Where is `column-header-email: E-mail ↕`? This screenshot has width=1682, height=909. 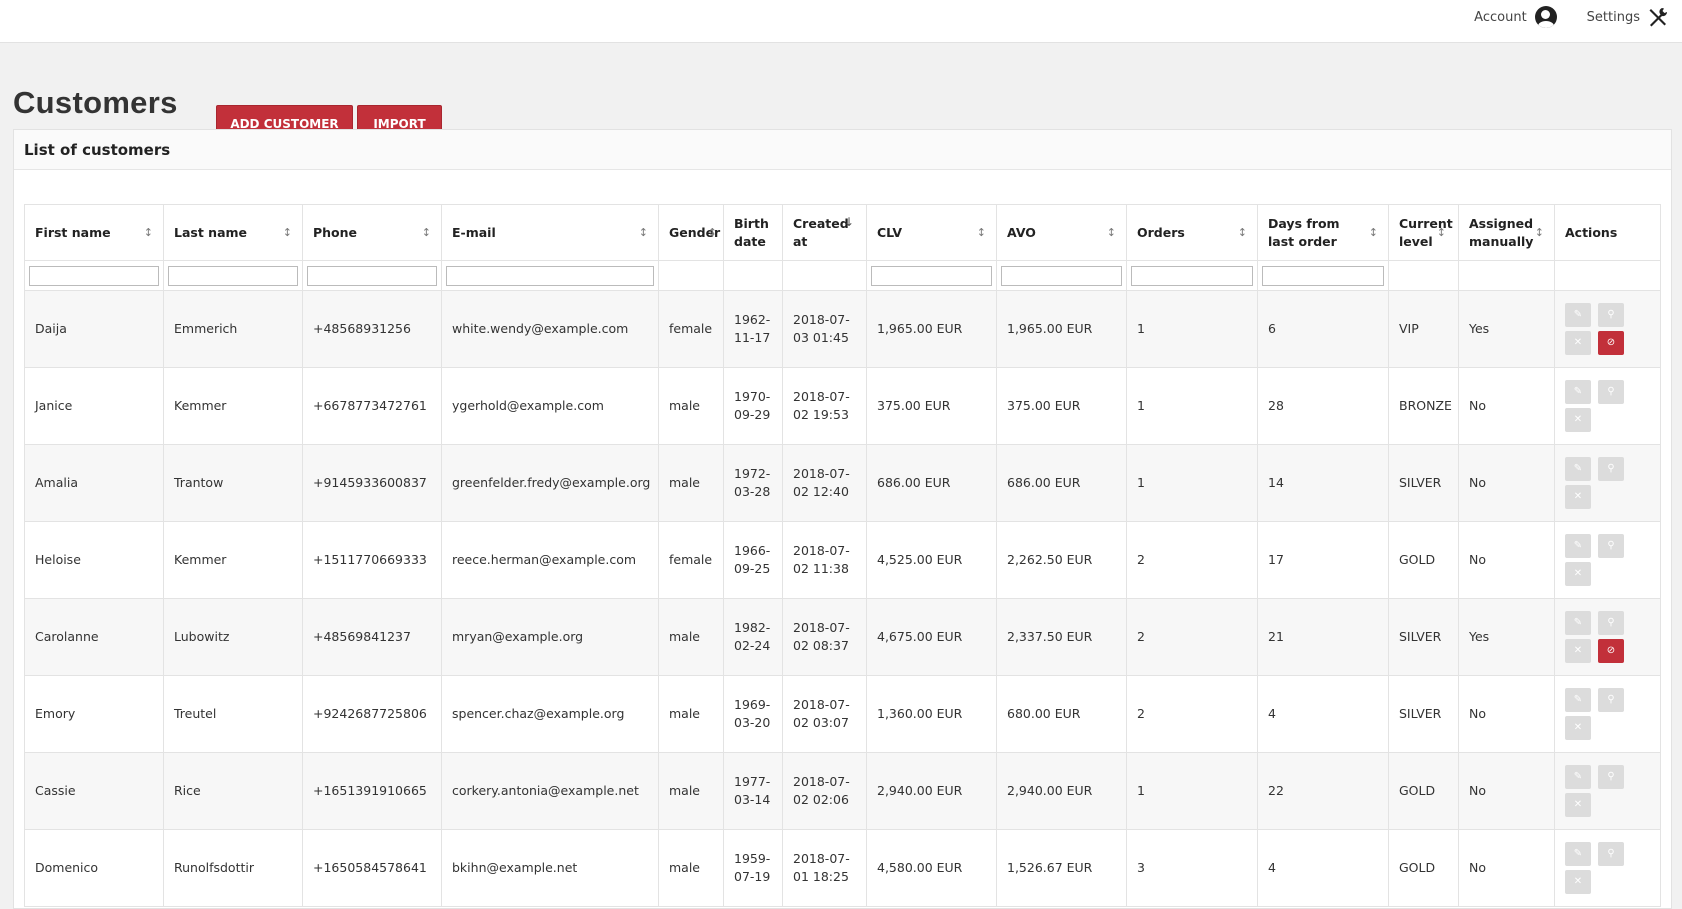
column-header-email: E-mail ↕ is located at coordinates (550, 232).